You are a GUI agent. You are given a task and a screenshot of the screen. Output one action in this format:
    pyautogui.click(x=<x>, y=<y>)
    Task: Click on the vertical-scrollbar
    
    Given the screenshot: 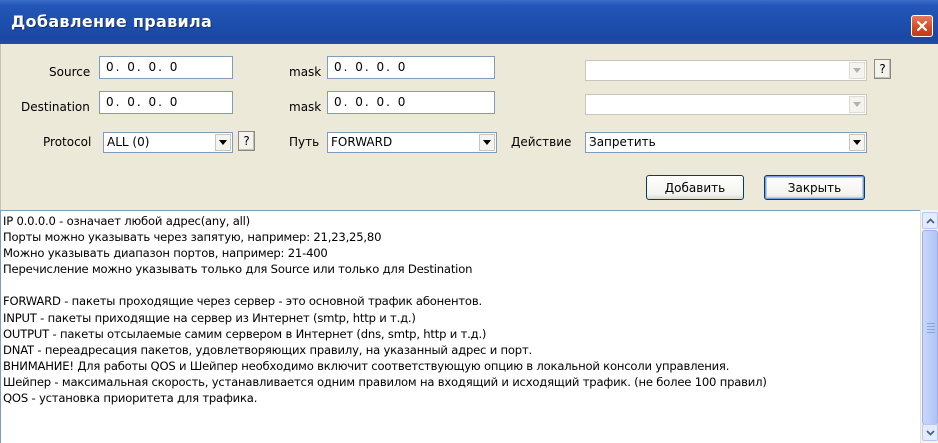 What is the action you would take?
    pyautogui.click(x=929, y=326)
    